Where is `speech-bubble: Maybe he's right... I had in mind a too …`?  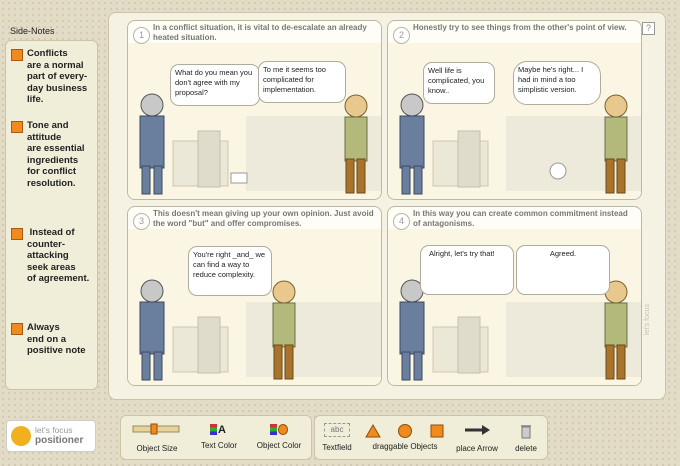
speech-bubble: Maybe he's right... I had in mind a too … is located at coordinates (557, 83).